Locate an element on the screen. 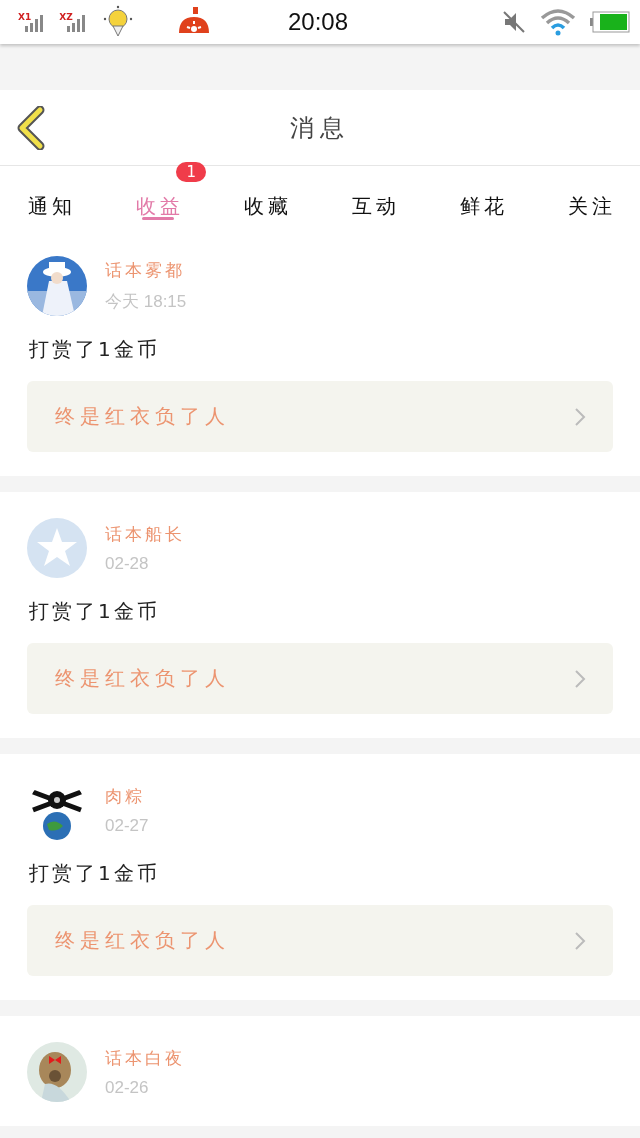 This screenshot has width=640, height=1138. default-avatar-icon is located at coordinates (57, 548).